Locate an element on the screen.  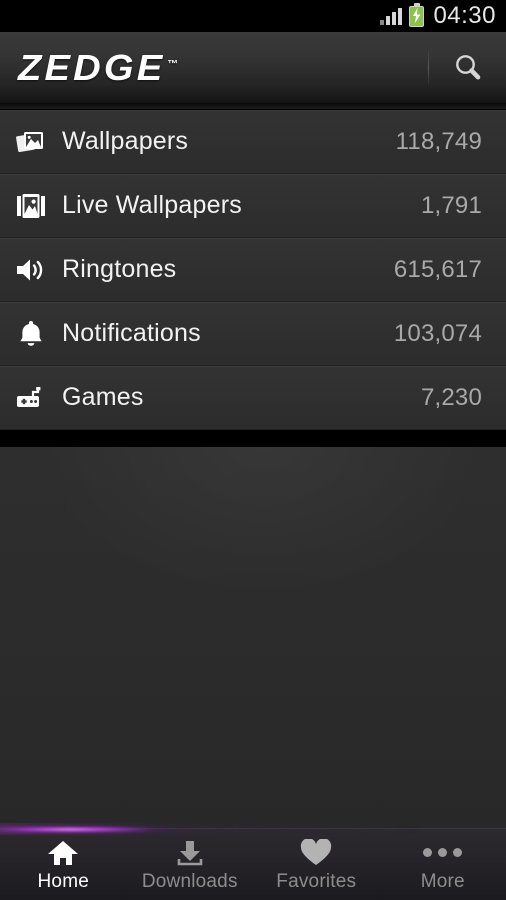
battery-charging-icon is located at coordinates (417, 14).